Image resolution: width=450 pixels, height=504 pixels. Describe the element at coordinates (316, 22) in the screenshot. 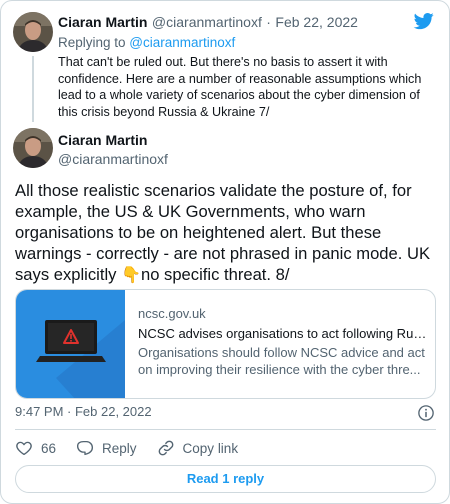

I see `tweet-date: Feb 22, 2022` at that location.